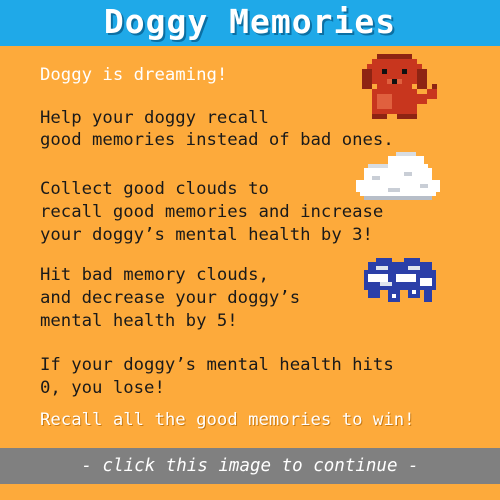 The width and height of the screenshot is (500, 500). Describe the element at coordinates (227, 420) in the screenshot. I see `win-text: Recall all the good memories to win!` at that location.